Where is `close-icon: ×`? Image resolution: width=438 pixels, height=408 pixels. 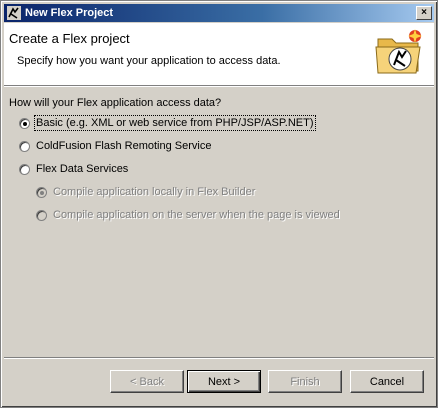
close-icon: × is located at coordinates (424, 12).